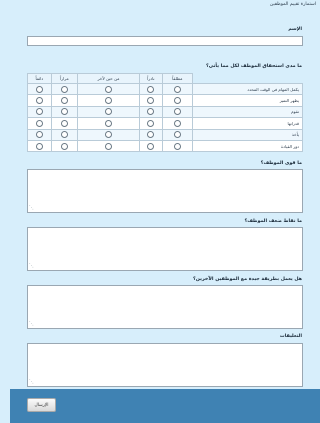 The height and width of the screenshot is (423, 320). What do you see at coordinates (165, 146) in the screenshot?
I see `table-row: دور القيادة` at bounding box center [165, 146].